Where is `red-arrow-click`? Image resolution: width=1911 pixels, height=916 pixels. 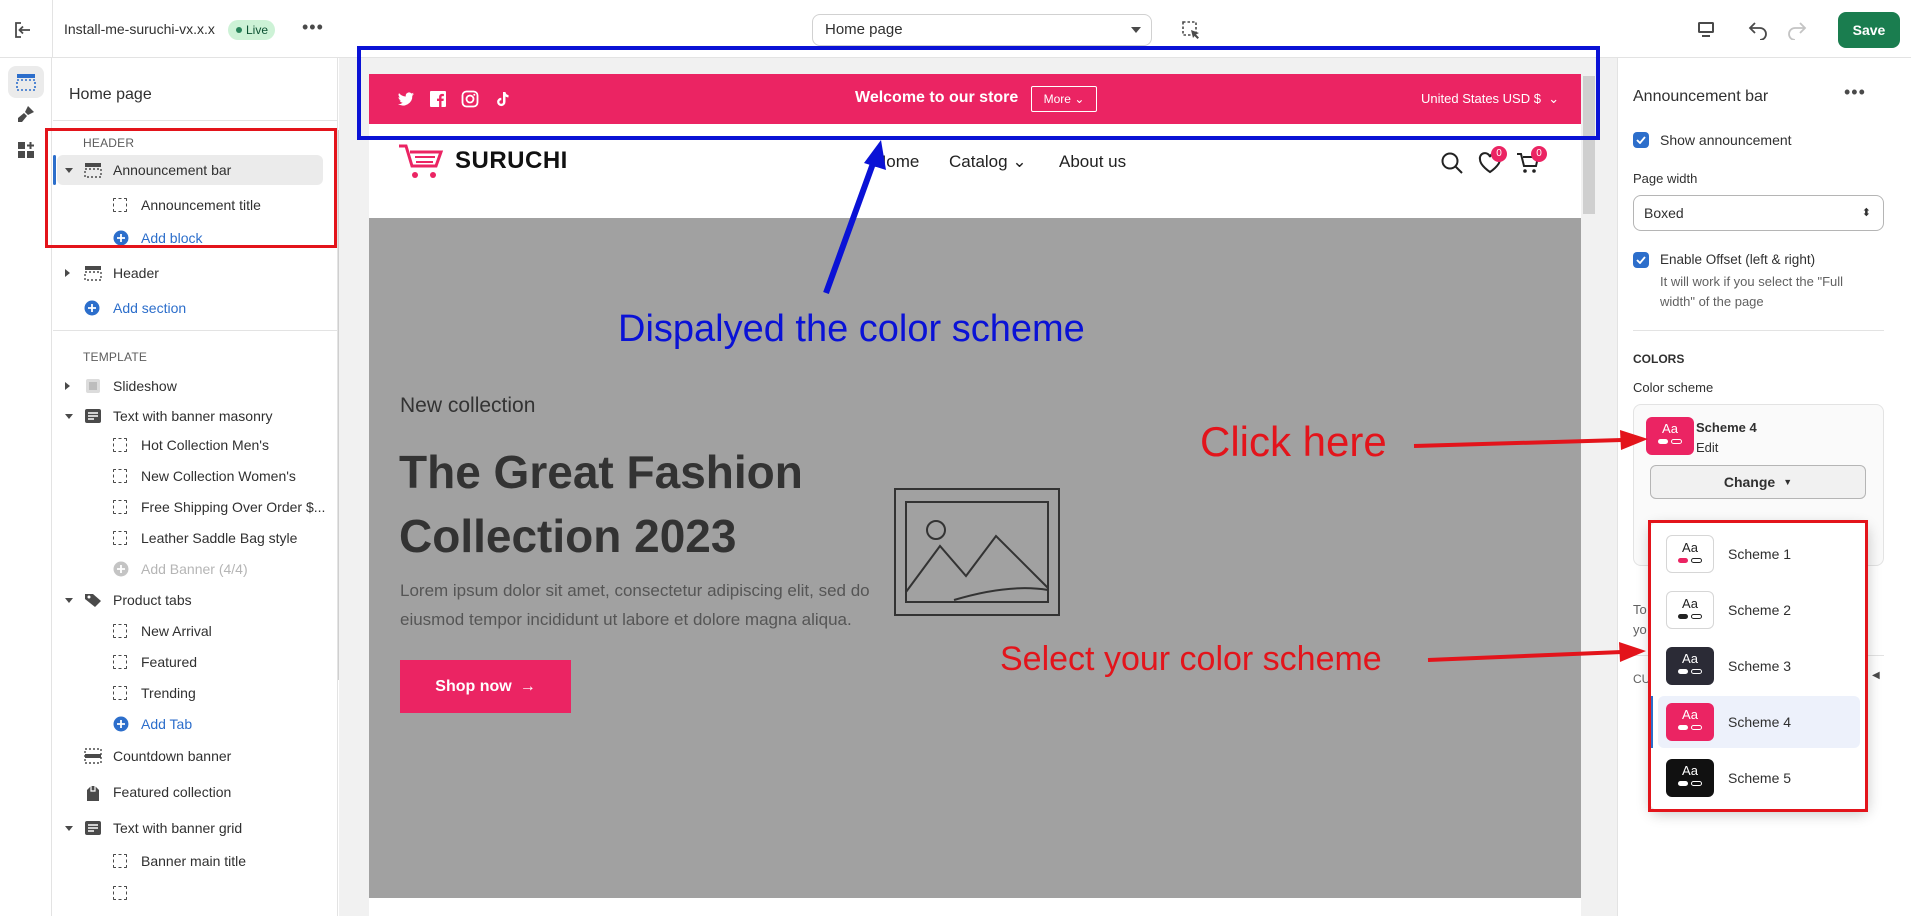 red-arrow-click is located at coordinates (1518, 443).